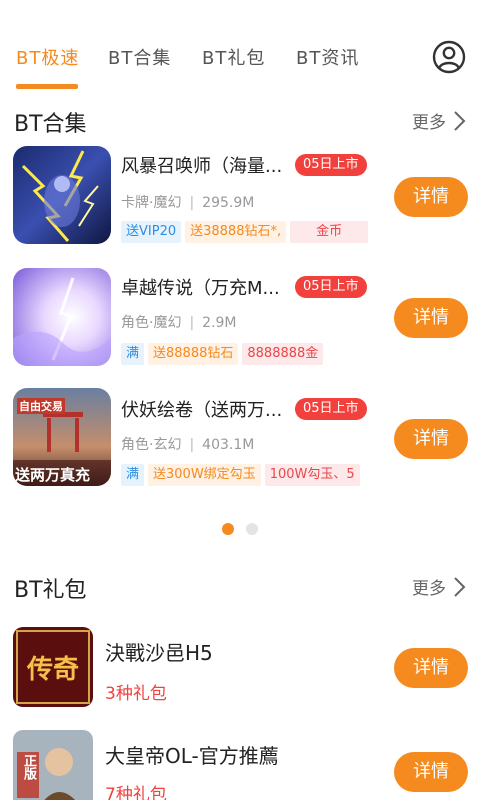 This screenshot has width=480, height=800. I want to click on top-tab-bar: BT极速 BT合集 BT礼包 BT资讯, so click(240, 48).